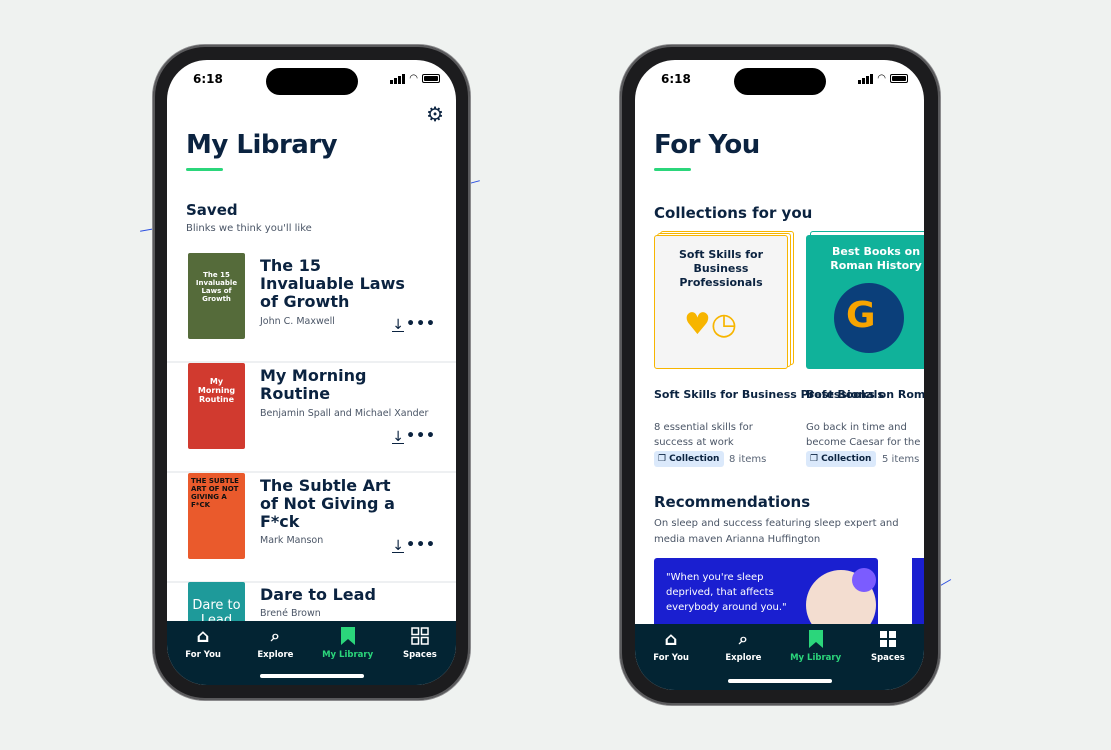 The height and width of the screenshot is (750, 1111). What do you see at coordinates (318, 594) in the screenshot?
I see `book-title: Dare to Lead` at bounding box center [318, 594].